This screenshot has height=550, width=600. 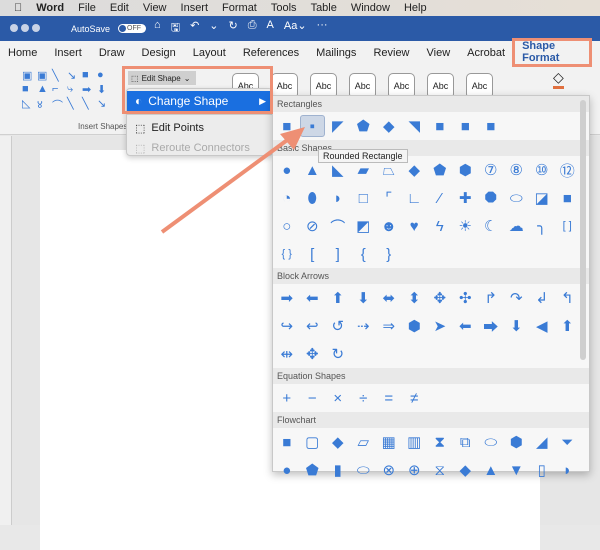 I want to click on pointer-arrow, so click(x=232, y=180).